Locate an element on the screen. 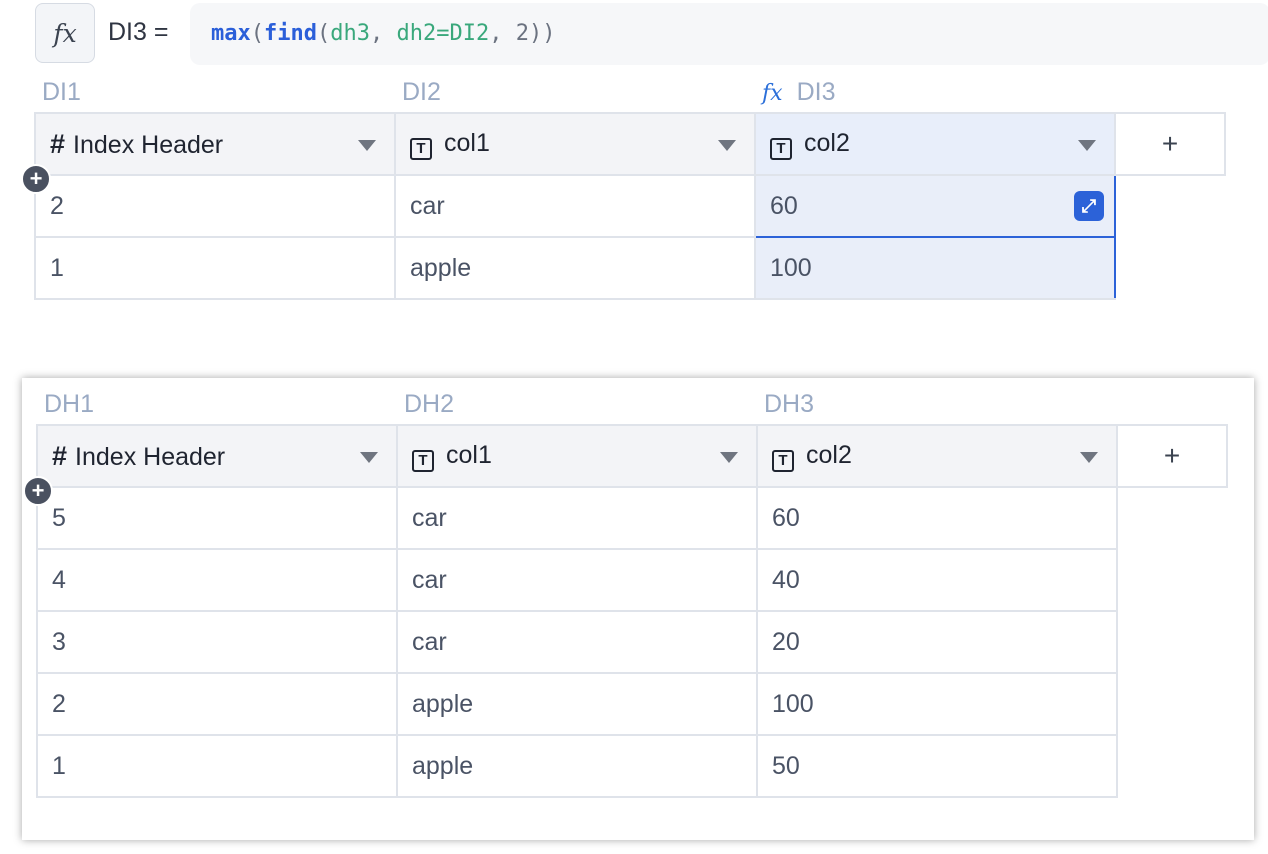 The height and width of the screenshot is (854, 1268). table-cell-selected: 60 ⤢ is located at coordinates (935, 206).